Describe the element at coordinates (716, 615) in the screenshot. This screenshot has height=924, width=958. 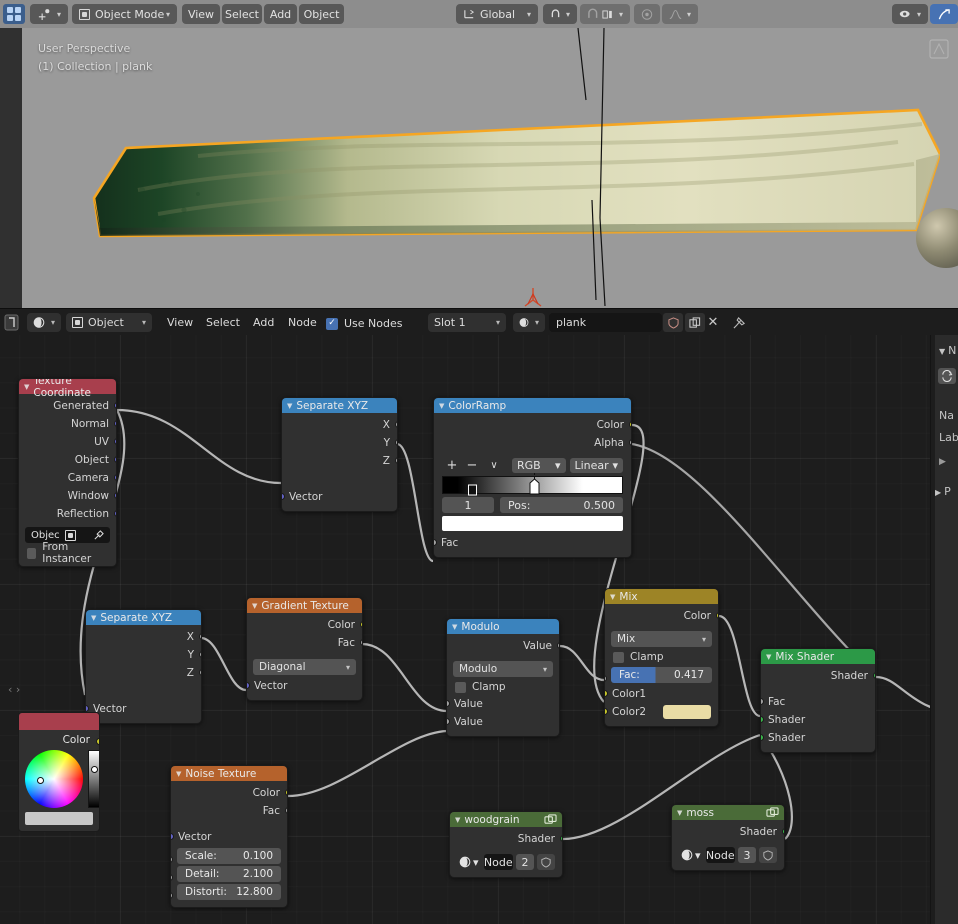
I see `socket-color-out` at that location.